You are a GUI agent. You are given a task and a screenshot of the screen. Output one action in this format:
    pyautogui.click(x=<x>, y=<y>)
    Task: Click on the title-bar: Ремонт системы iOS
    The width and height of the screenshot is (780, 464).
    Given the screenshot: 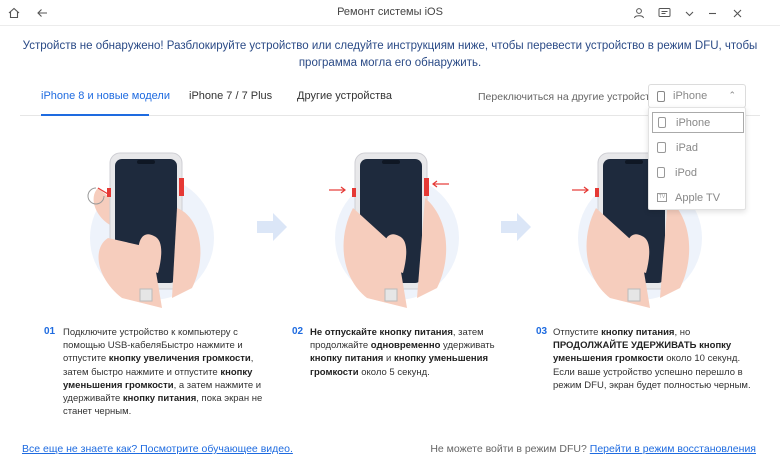 What is the action you would take?
    pyautogui.click(x=390, y=13)
    